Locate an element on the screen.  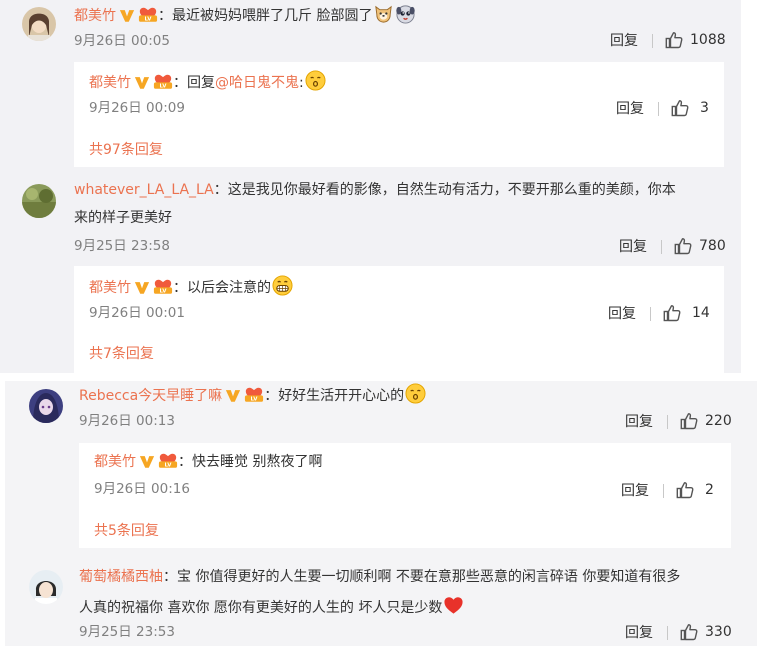
like-button: 780 is located at coordinates (699, 246).